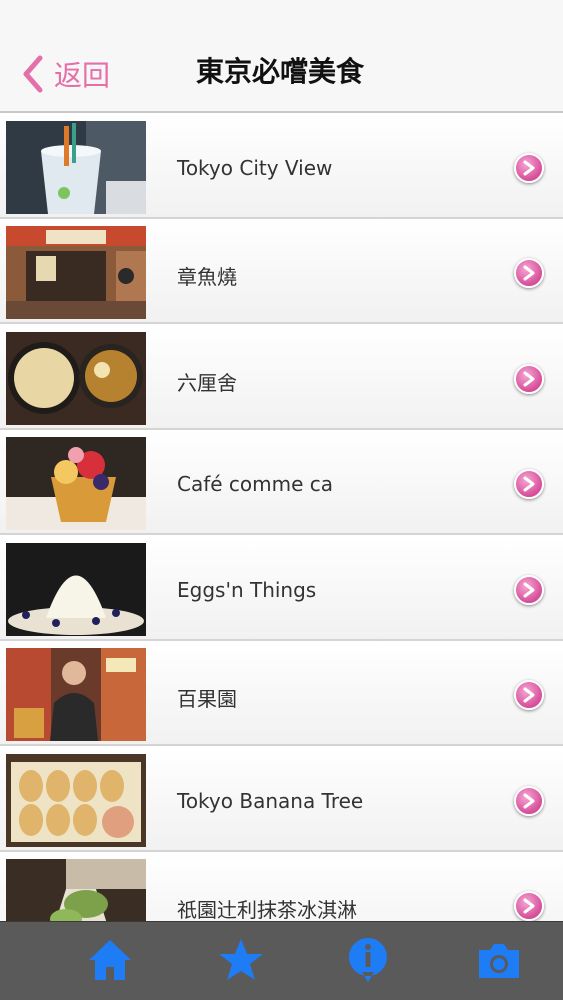 This screenshot has width=563, height=1000. What do you see at coordinates (76, 378) in the screenshot?
I see `tsukemen-noodles-photo` at bounding box center [76, 378].